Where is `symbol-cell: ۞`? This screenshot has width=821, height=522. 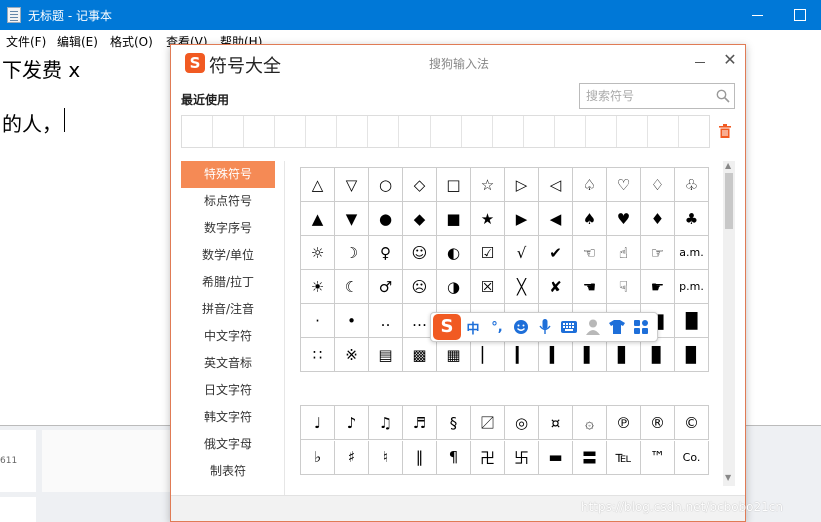 symbol-cell: ۞ is located at coordinates (590, 423).